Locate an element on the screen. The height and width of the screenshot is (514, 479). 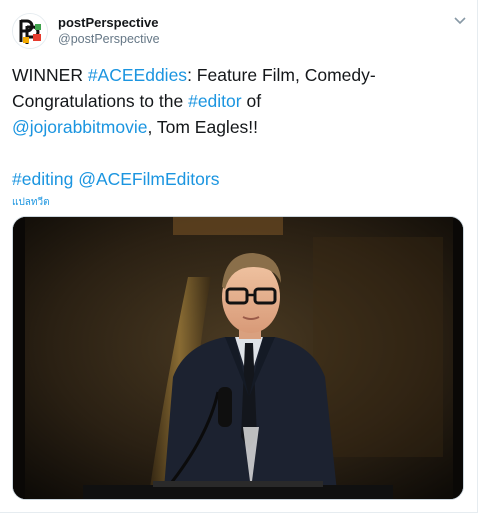
mention-link: @jojorabbitmovie is located at coordinates (79, 127).